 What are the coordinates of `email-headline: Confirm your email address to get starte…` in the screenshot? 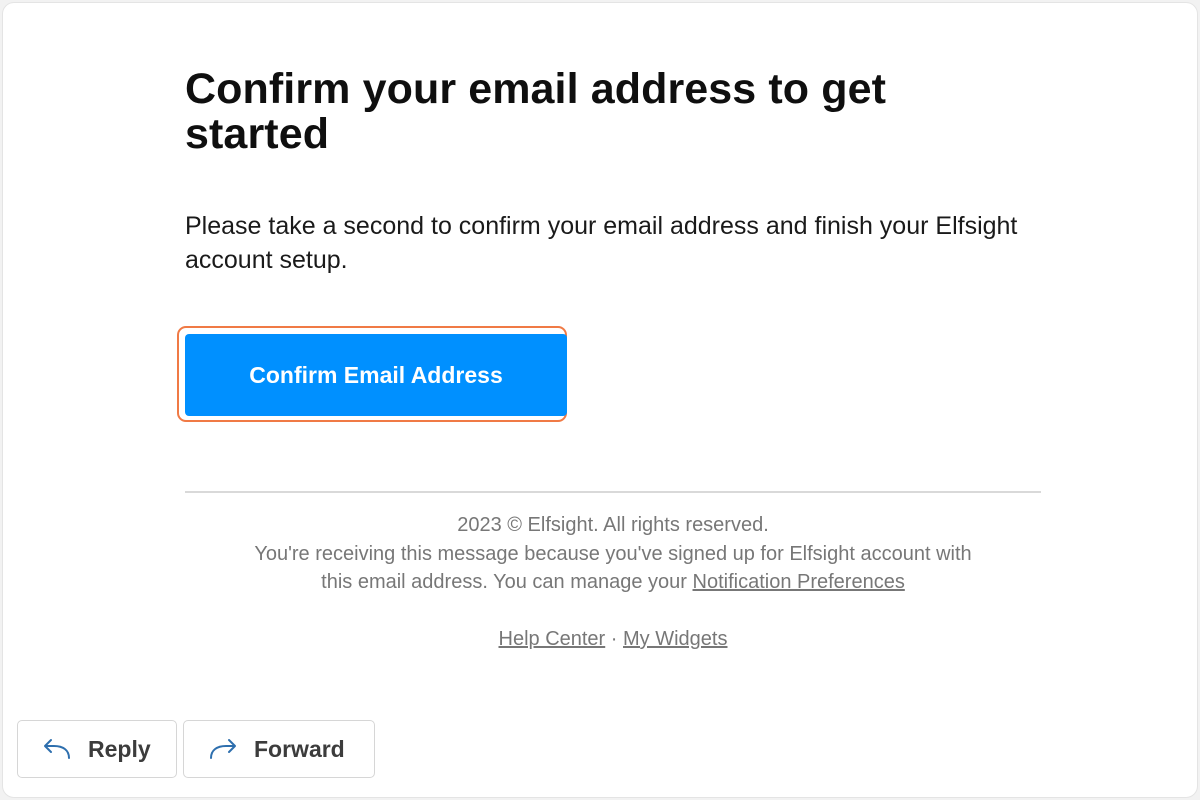 It's located at (535, 111).